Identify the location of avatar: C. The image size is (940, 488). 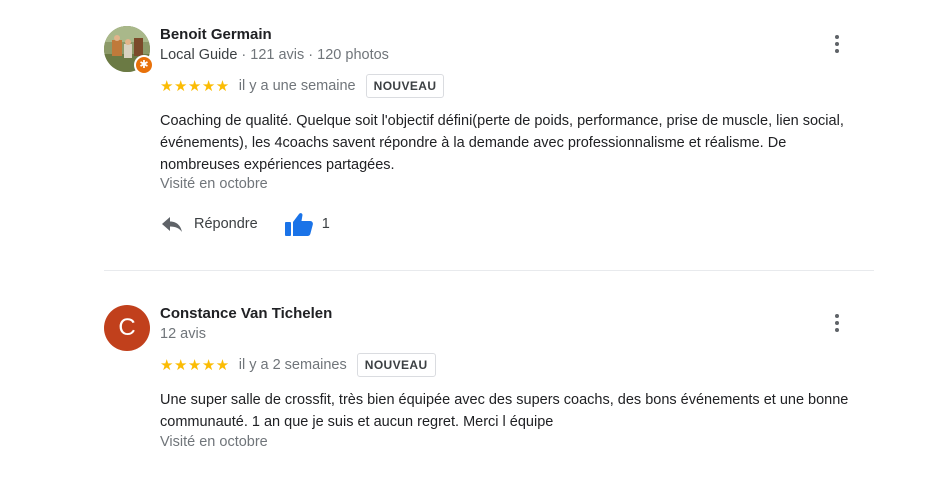
(127, 328).